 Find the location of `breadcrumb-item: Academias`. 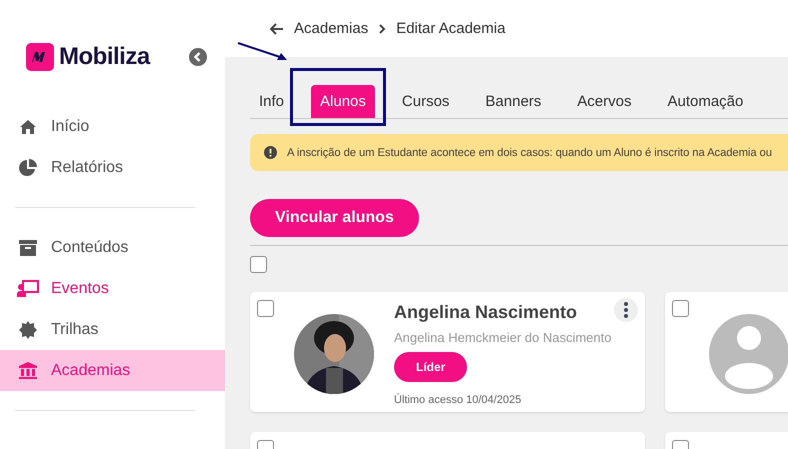

breadcrumb-item: Academias is located at coordinates (331, 28).